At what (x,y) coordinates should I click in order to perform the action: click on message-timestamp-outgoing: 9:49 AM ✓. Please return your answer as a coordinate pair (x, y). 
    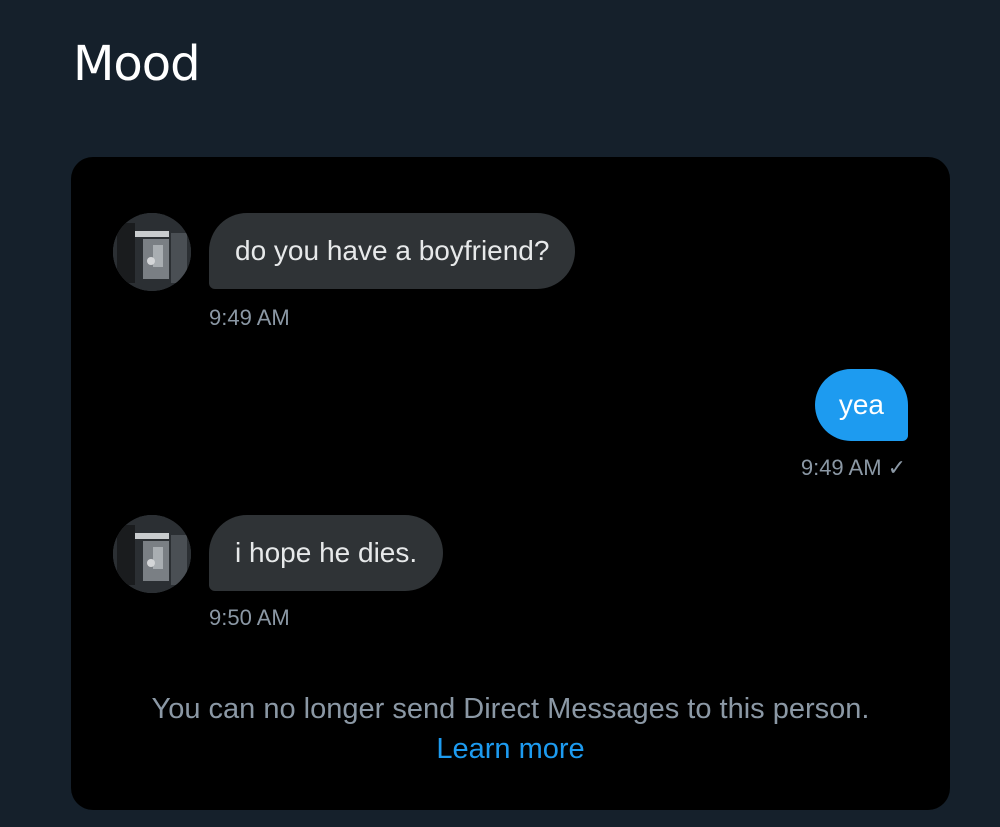
    Looking at the image, I should click on (853, 468).